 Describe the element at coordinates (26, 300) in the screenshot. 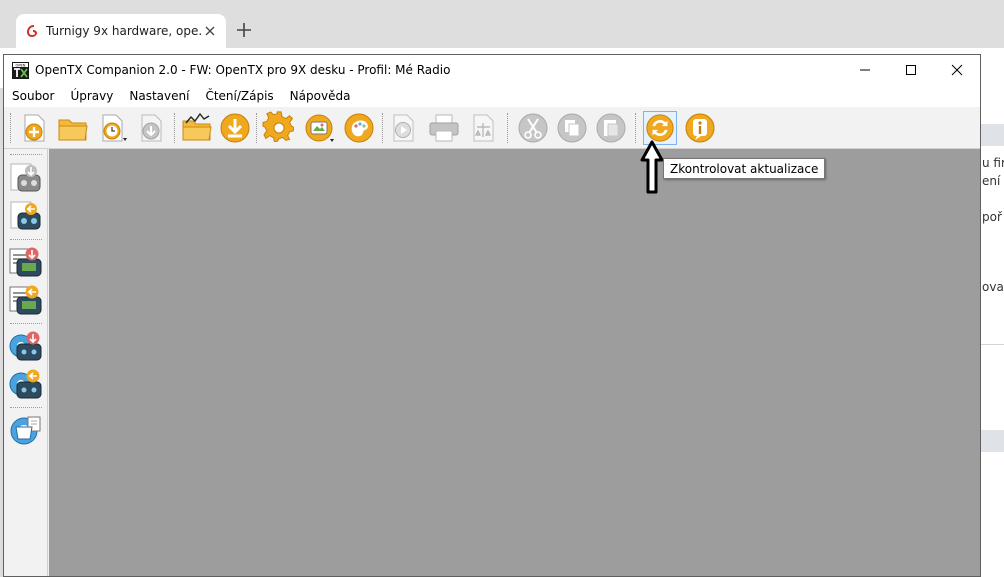

I see `write-eeprom-button` at that location.